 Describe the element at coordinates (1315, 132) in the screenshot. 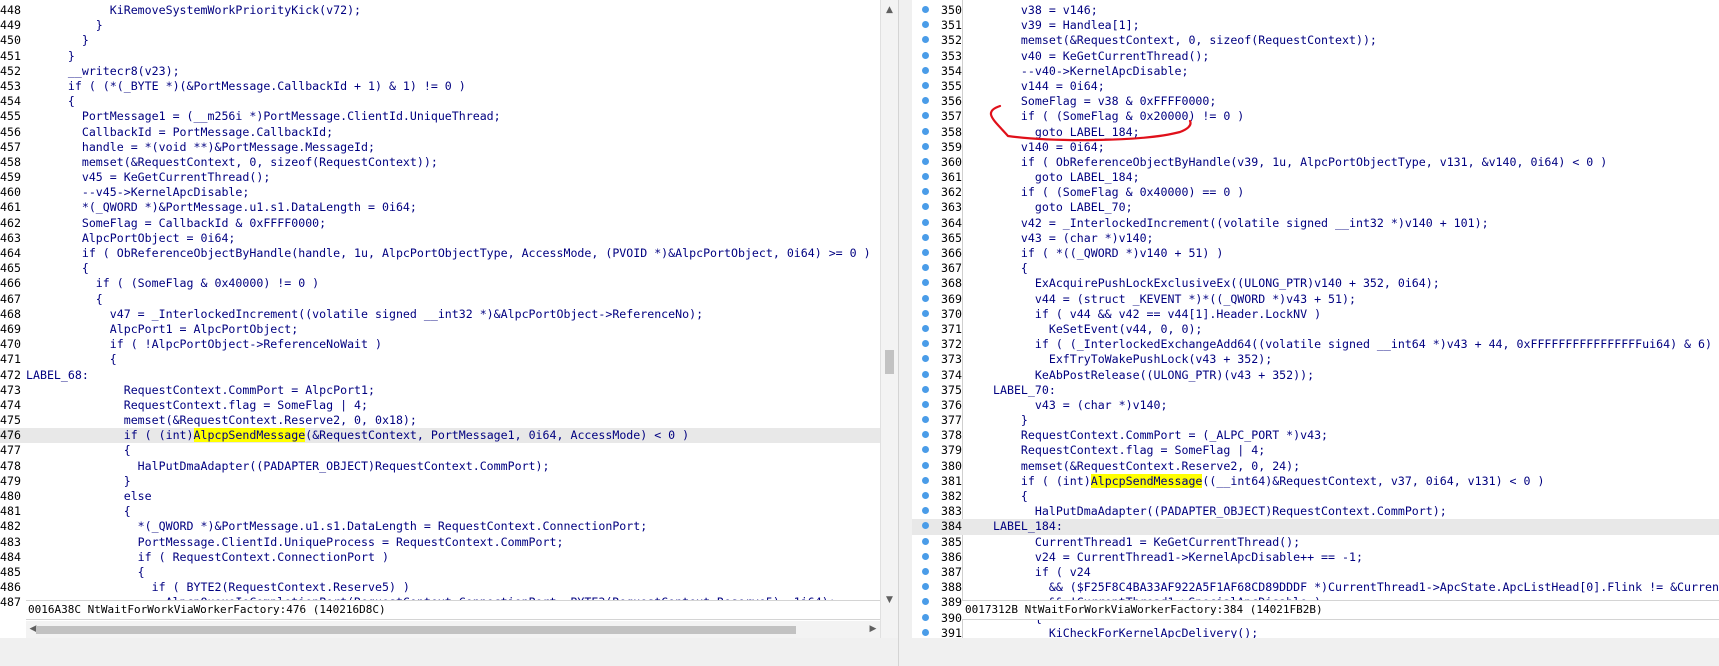

I see `code-line: 358 goto LABEL_184;` at that location.